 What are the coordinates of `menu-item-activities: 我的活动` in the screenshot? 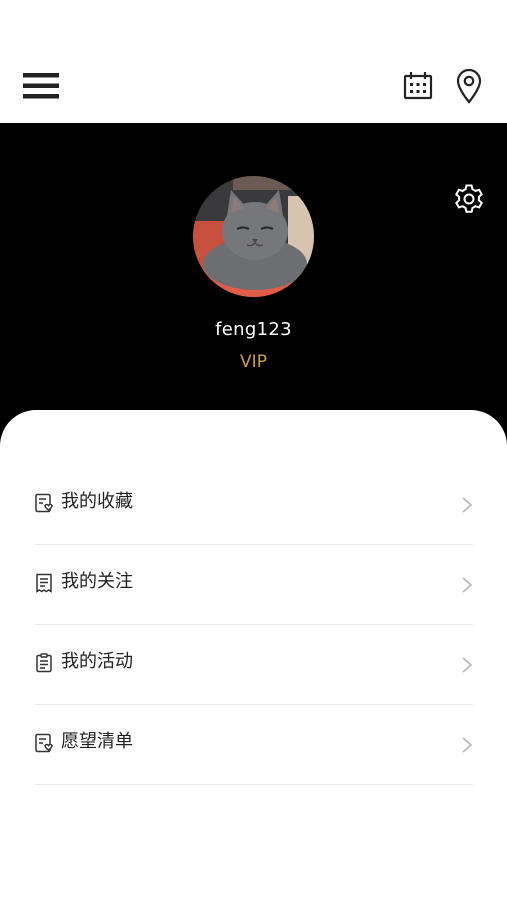 It's located at (254, 665).